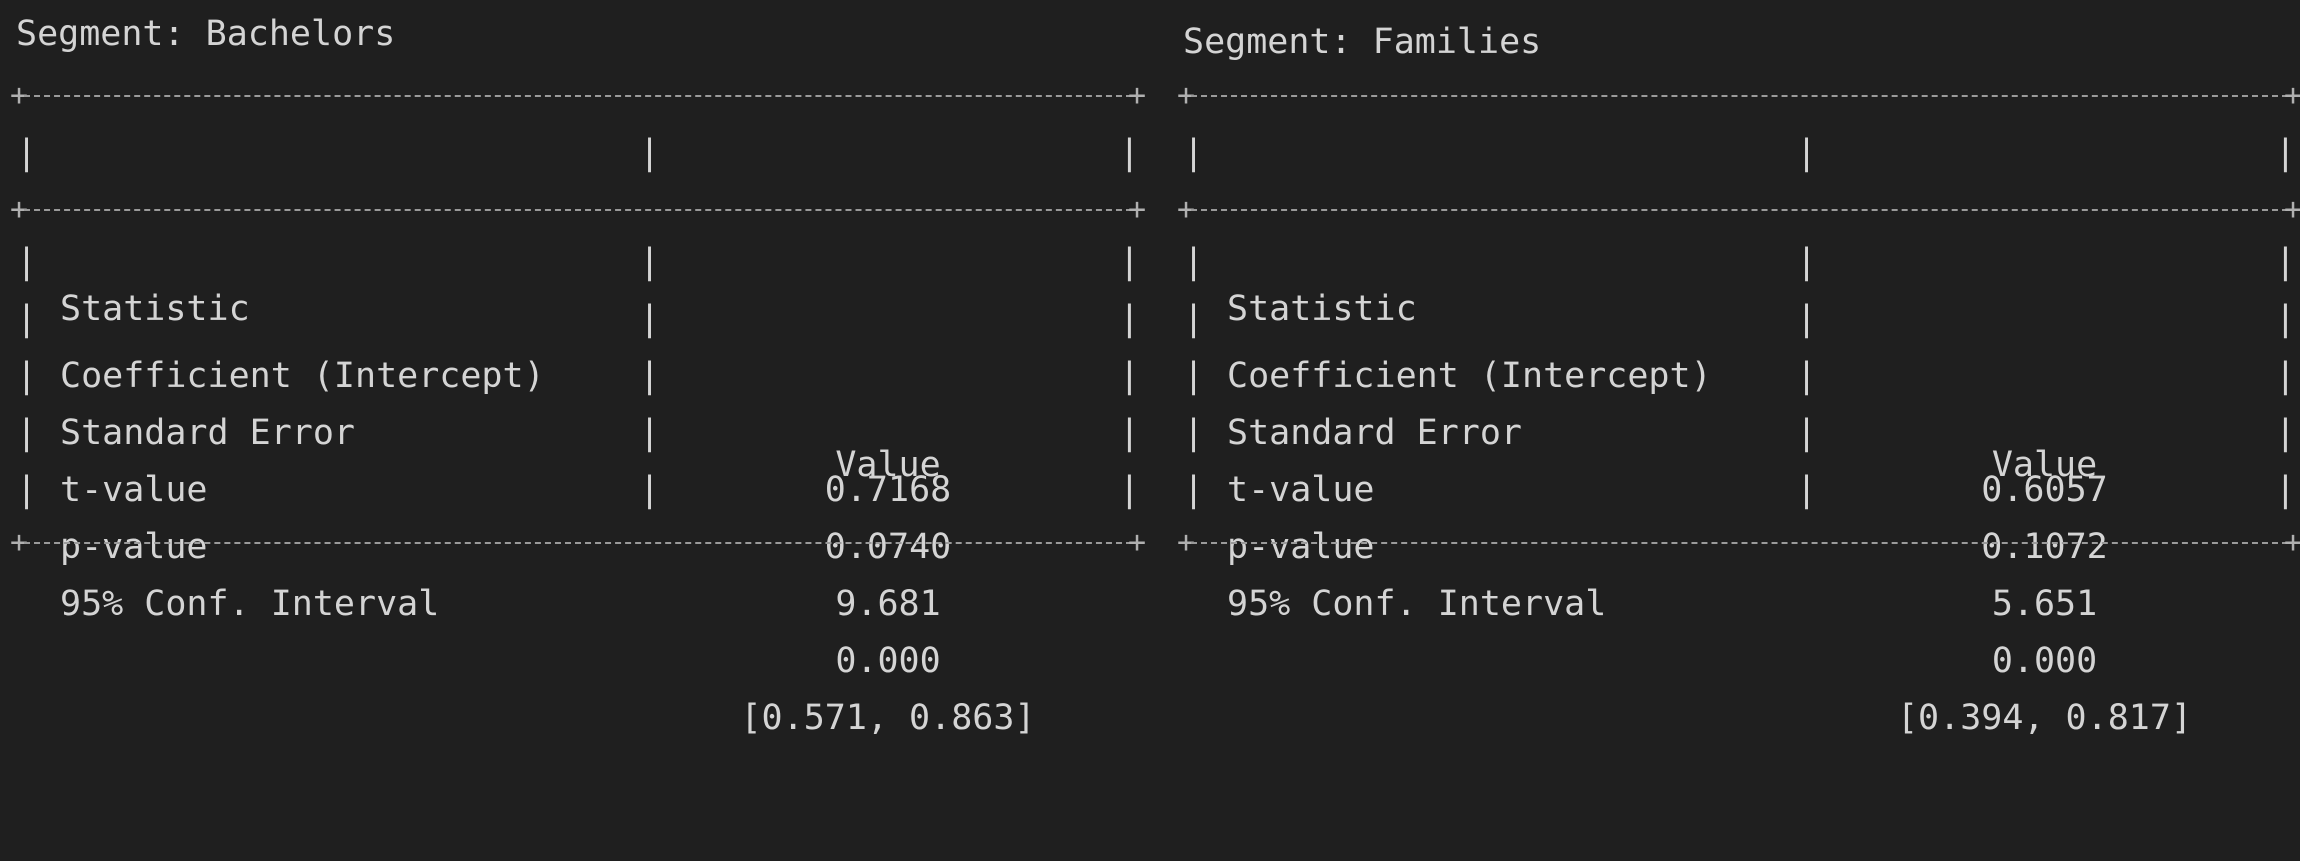 This screenshot has height=861, width=2300. I want to click on value-cell: 5.651, so click(2044, 604).